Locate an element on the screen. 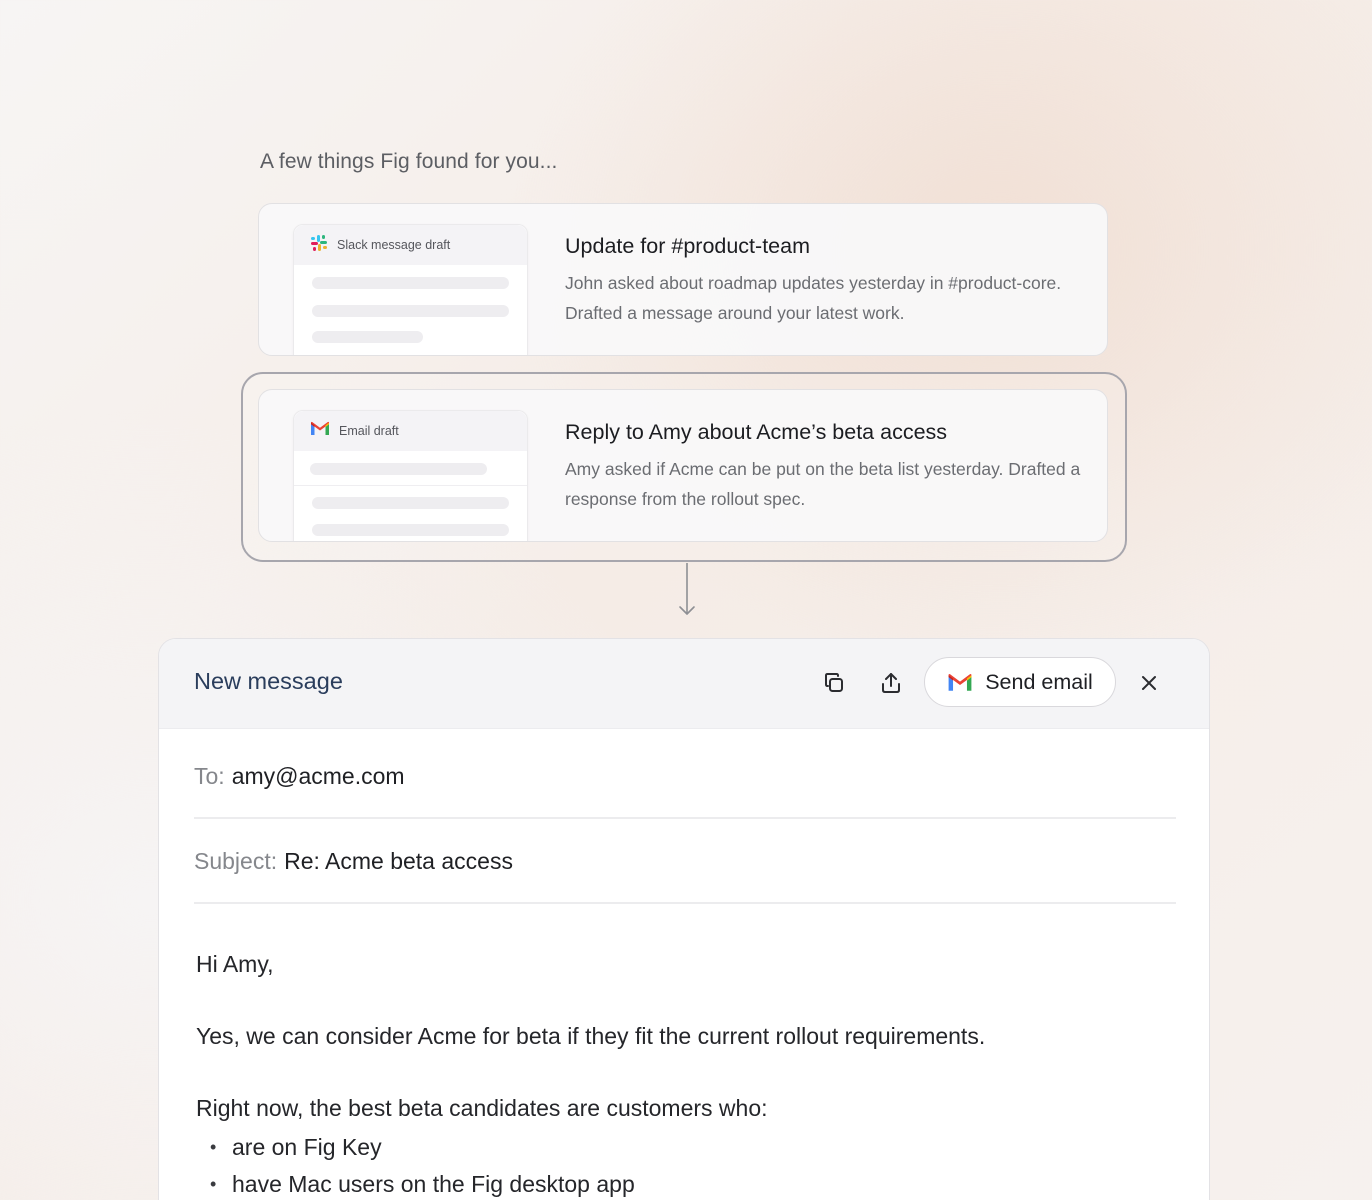  copy-button is located at coordinates (834, 683).